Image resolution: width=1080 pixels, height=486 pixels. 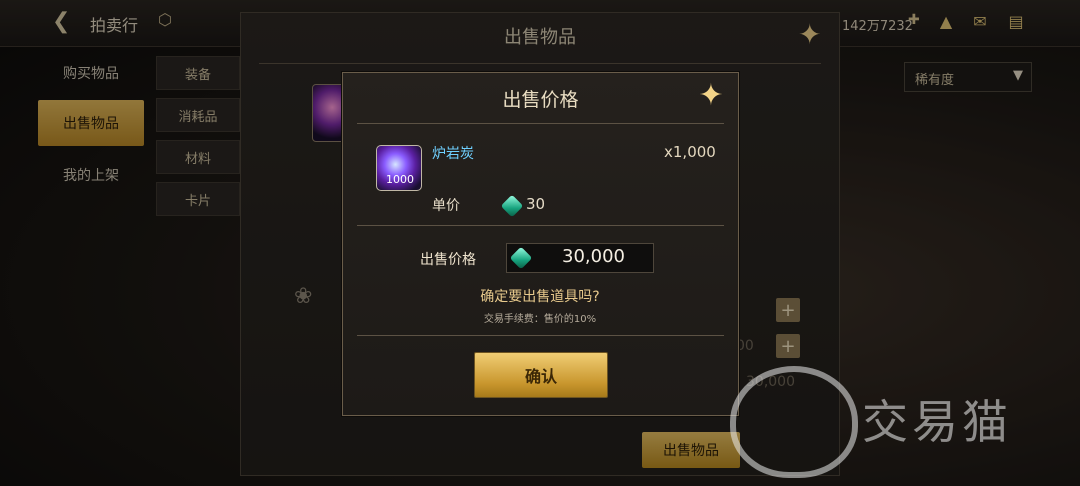 I want to click on fee-note: 交易手续费：售价的10%, so click(x=540, y=319).